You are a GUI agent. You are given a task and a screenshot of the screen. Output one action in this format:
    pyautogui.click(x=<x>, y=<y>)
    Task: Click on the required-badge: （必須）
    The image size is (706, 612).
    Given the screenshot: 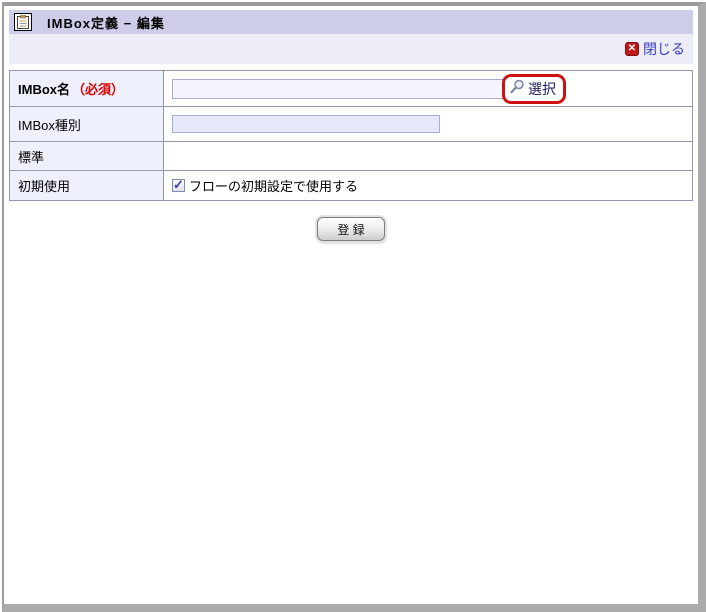 What is the action you would take?
    pyautogui.click(x=98, y=89)
    